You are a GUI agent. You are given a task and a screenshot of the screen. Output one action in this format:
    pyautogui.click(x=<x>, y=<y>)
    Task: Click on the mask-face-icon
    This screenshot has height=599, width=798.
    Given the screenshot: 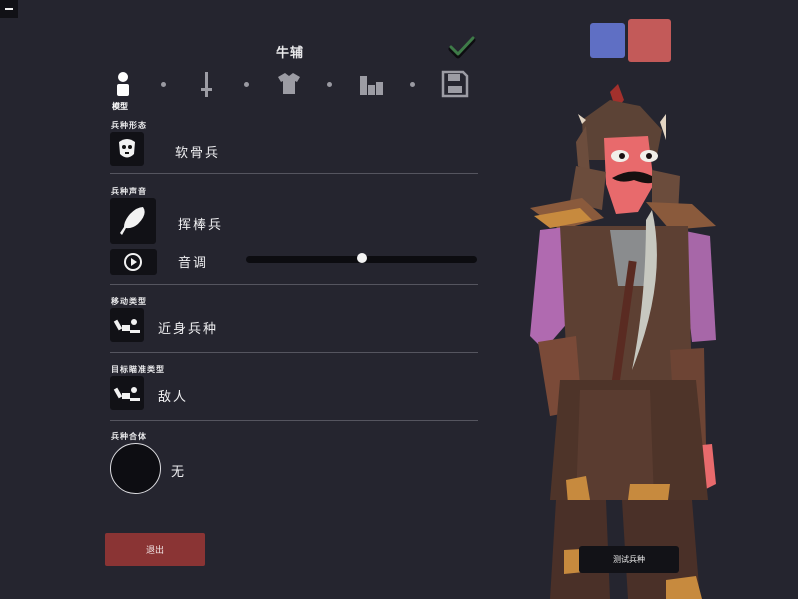 What is the action you would take?
    pyautogui.click(x=127, y=148)
    